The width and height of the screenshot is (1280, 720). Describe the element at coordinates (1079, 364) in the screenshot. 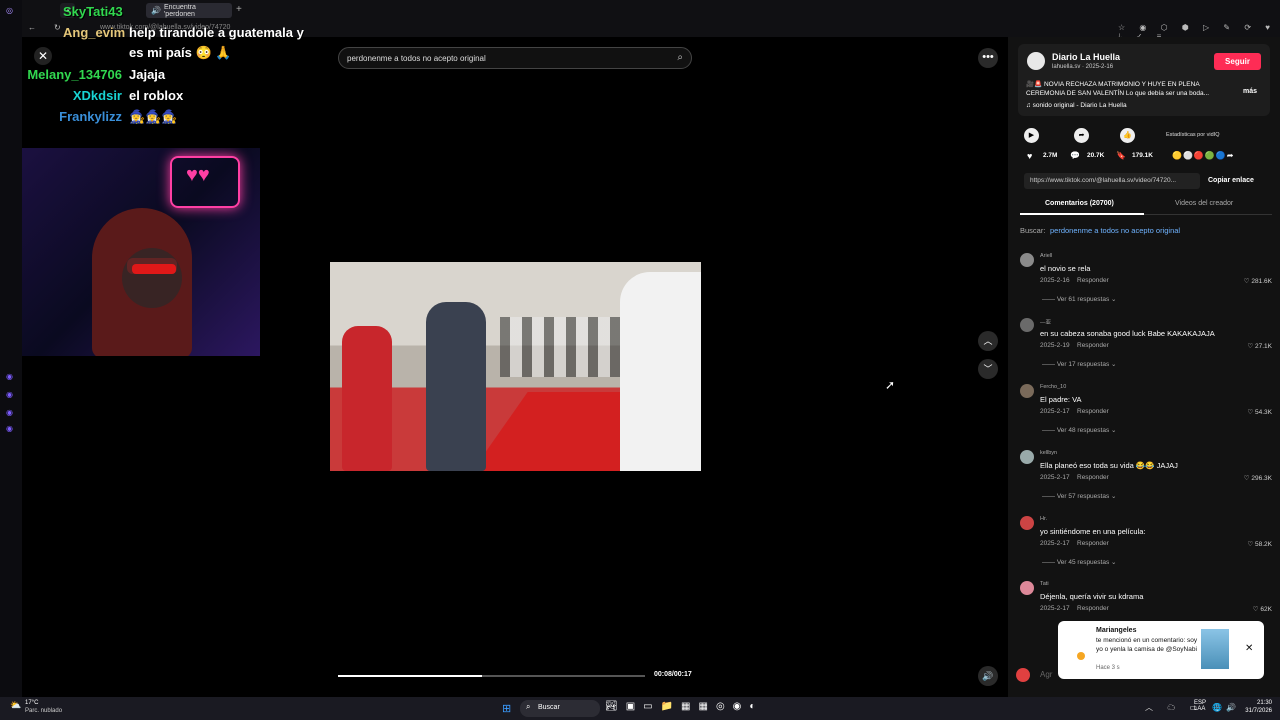

I see `view-replies-button: —— Ver 17 respuestas ⌄` at that location.